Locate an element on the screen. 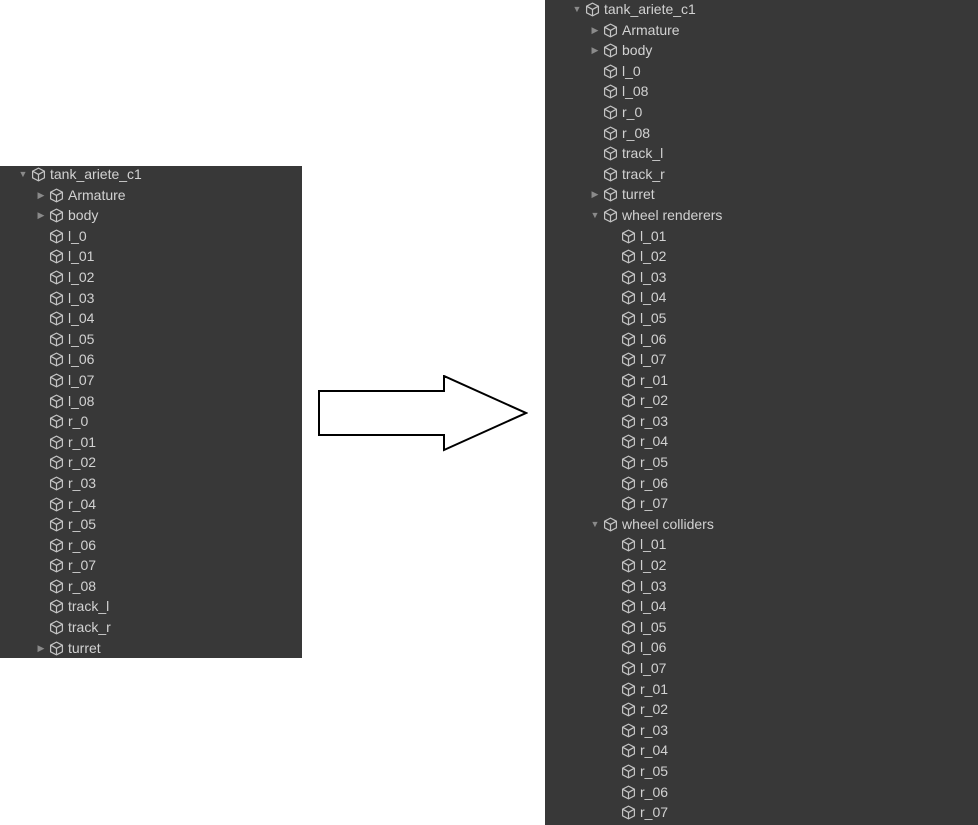  tree-item-label: l_02 is located at coordinates (653, 256).